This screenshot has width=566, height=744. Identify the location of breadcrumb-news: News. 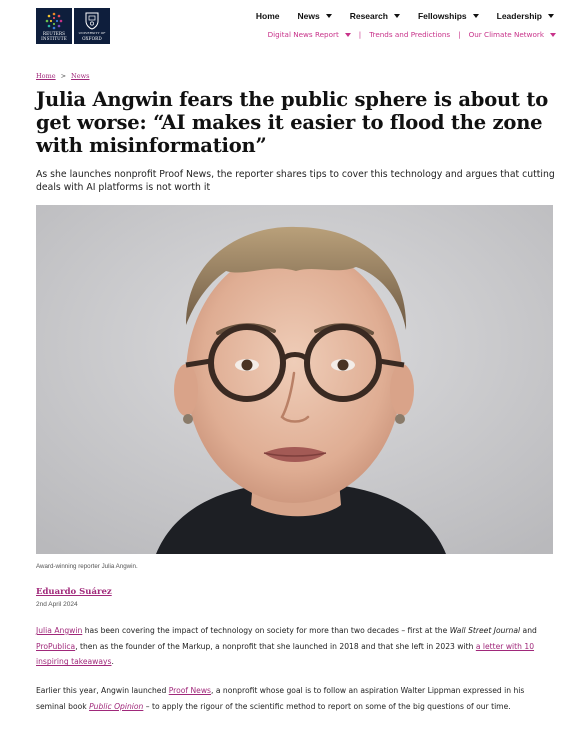
(80, 76).